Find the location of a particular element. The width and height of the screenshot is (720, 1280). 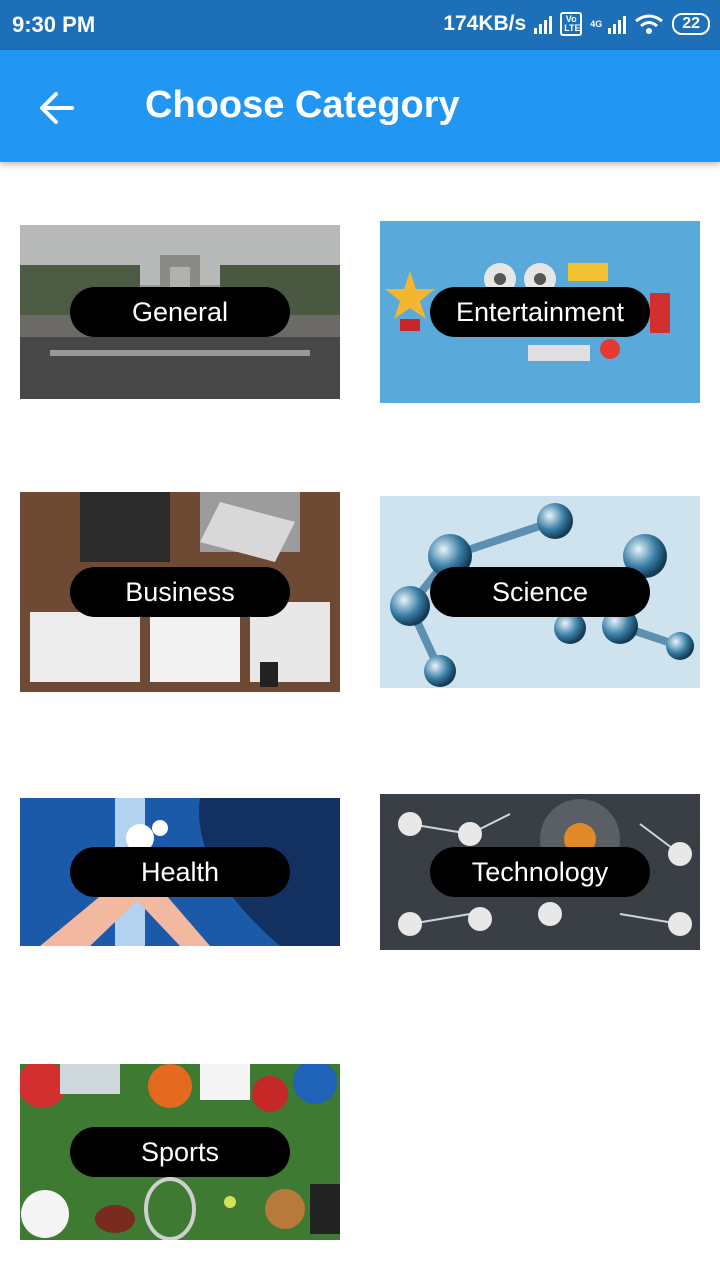

category-label: Entertainment is located at coordinates (540, 312).